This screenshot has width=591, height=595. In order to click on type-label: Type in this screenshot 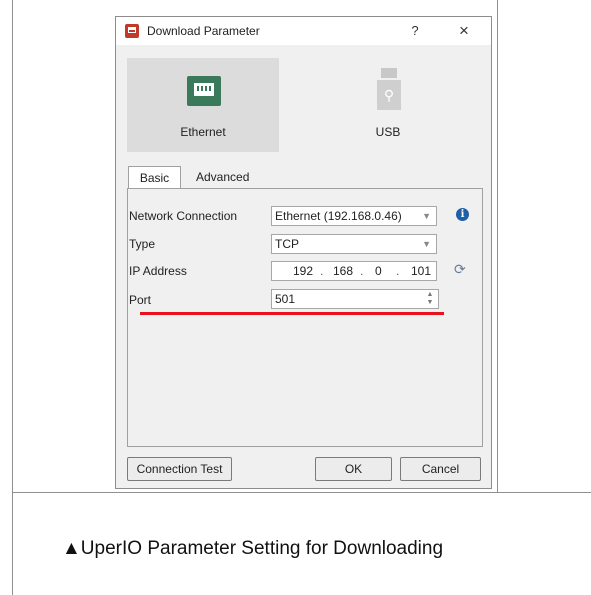, I will do `click(142, 244)`.